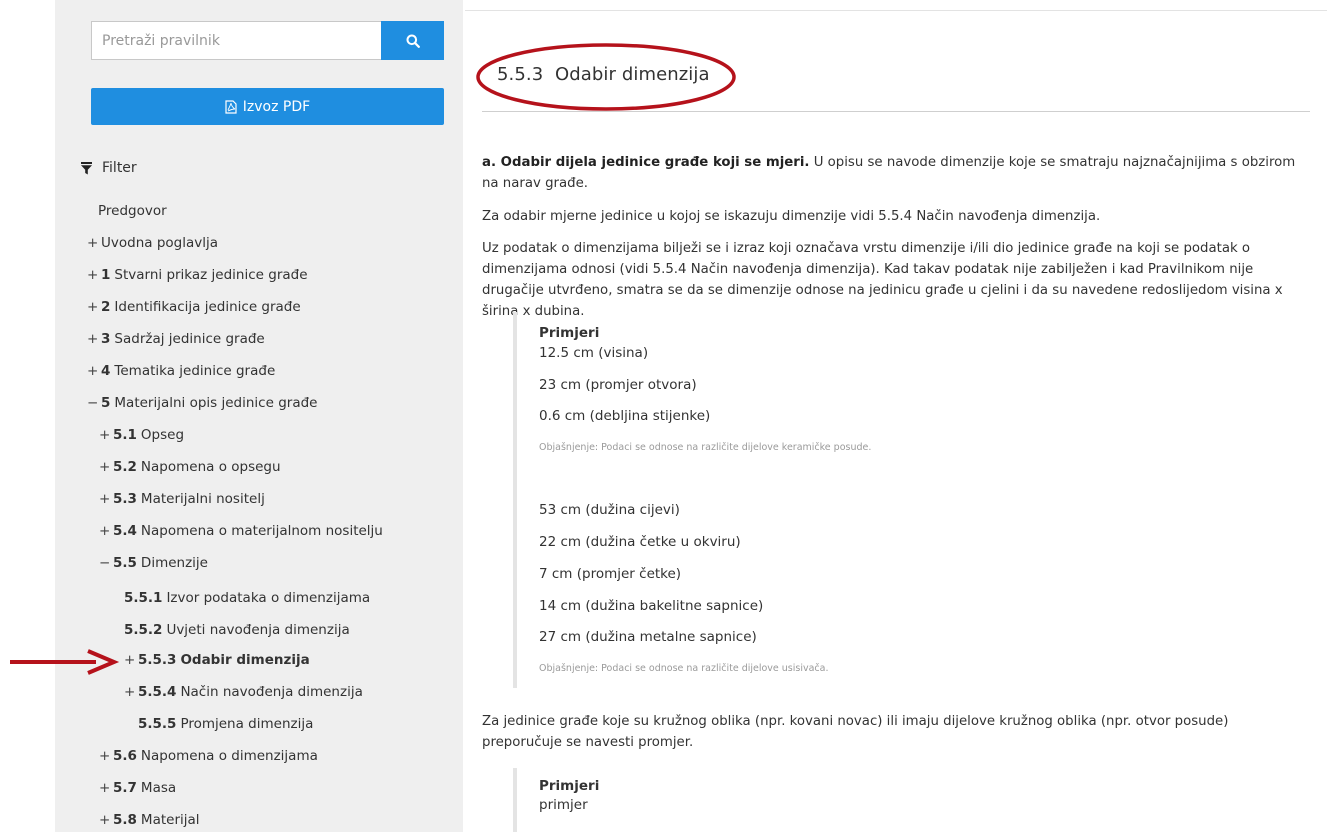  I want to click on example-line: 22 cm (dužina četke u okviru), so click(640, 542).